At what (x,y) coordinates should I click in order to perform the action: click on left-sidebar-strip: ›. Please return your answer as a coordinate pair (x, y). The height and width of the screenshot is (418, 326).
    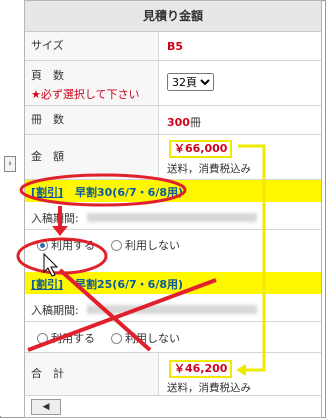
    Looking at the image, I should click on (12, 208).